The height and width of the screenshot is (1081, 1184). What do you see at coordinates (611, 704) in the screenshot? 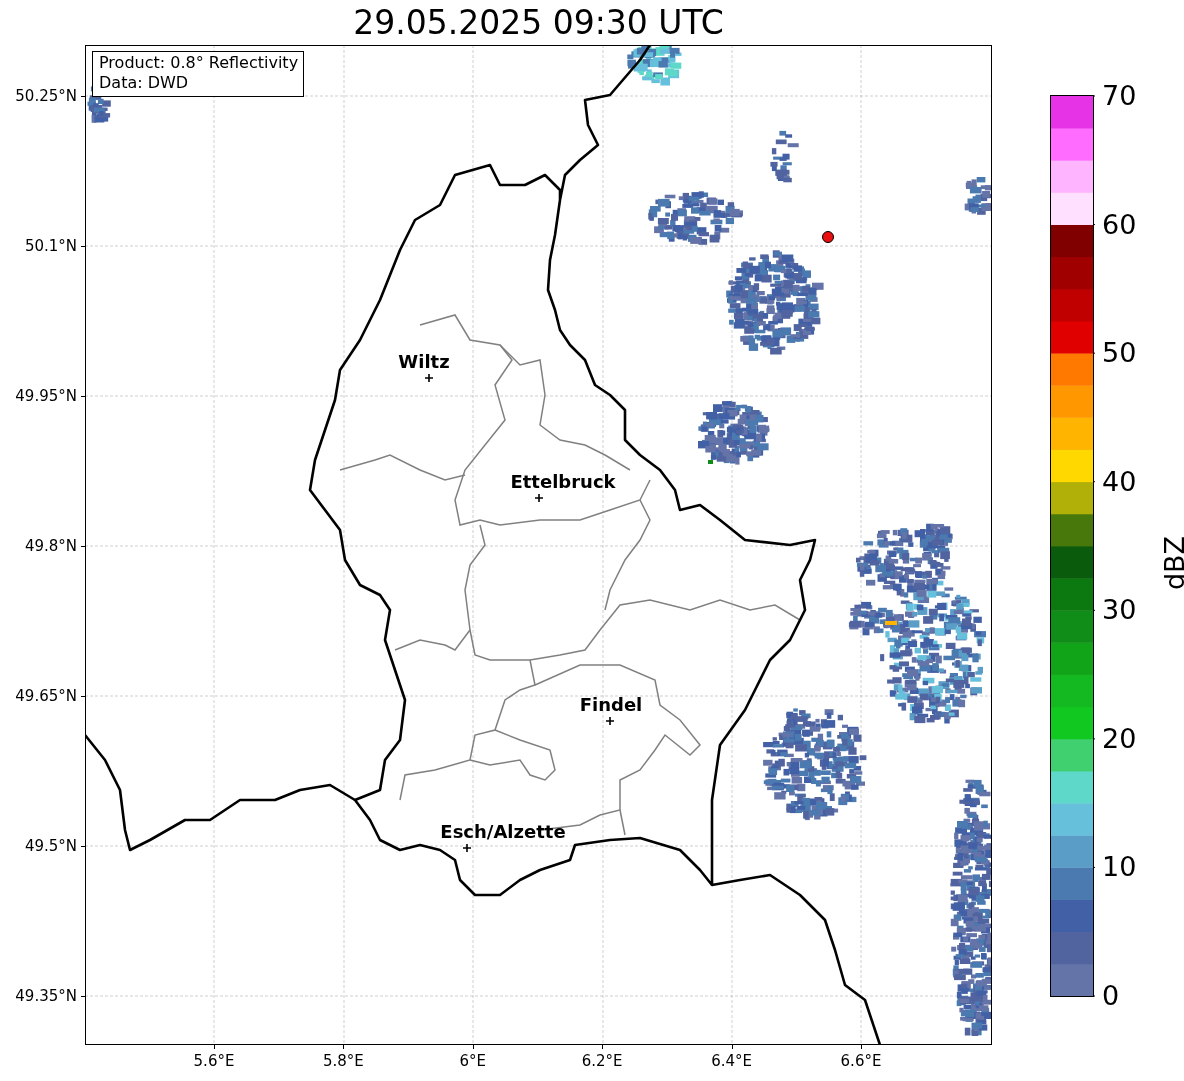
I see `city-label: Findel` at bounding box center [611, 704].